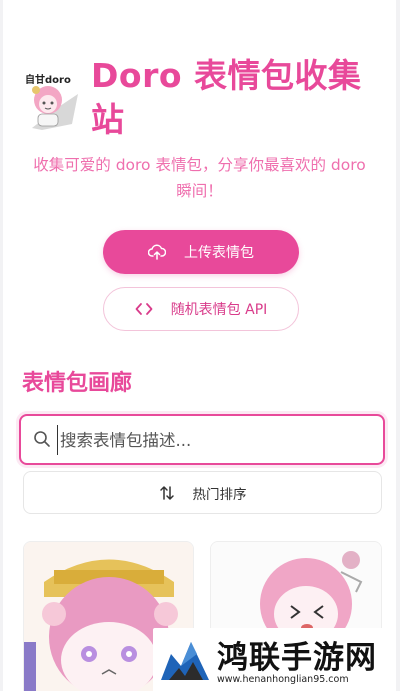  I want to click on watermark-logo-icon, so click(185, 661).